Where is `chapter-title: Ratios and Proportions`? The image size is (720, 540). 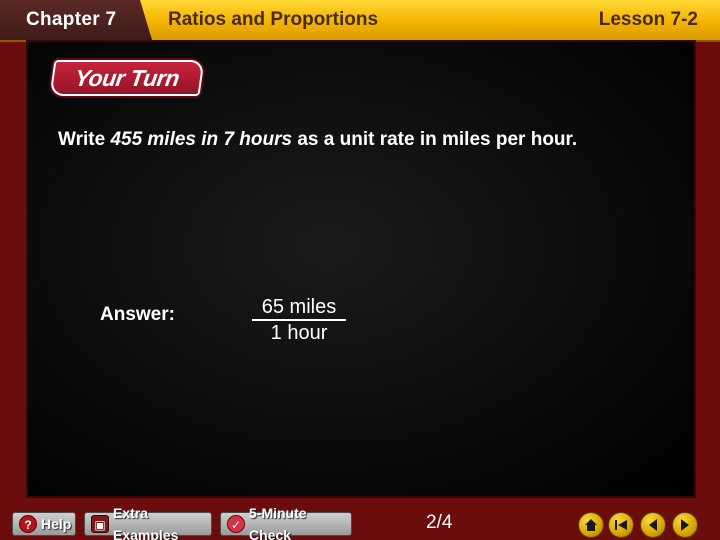
chapter-title: Ratios and Proportions is located at coordinates (273, 19).